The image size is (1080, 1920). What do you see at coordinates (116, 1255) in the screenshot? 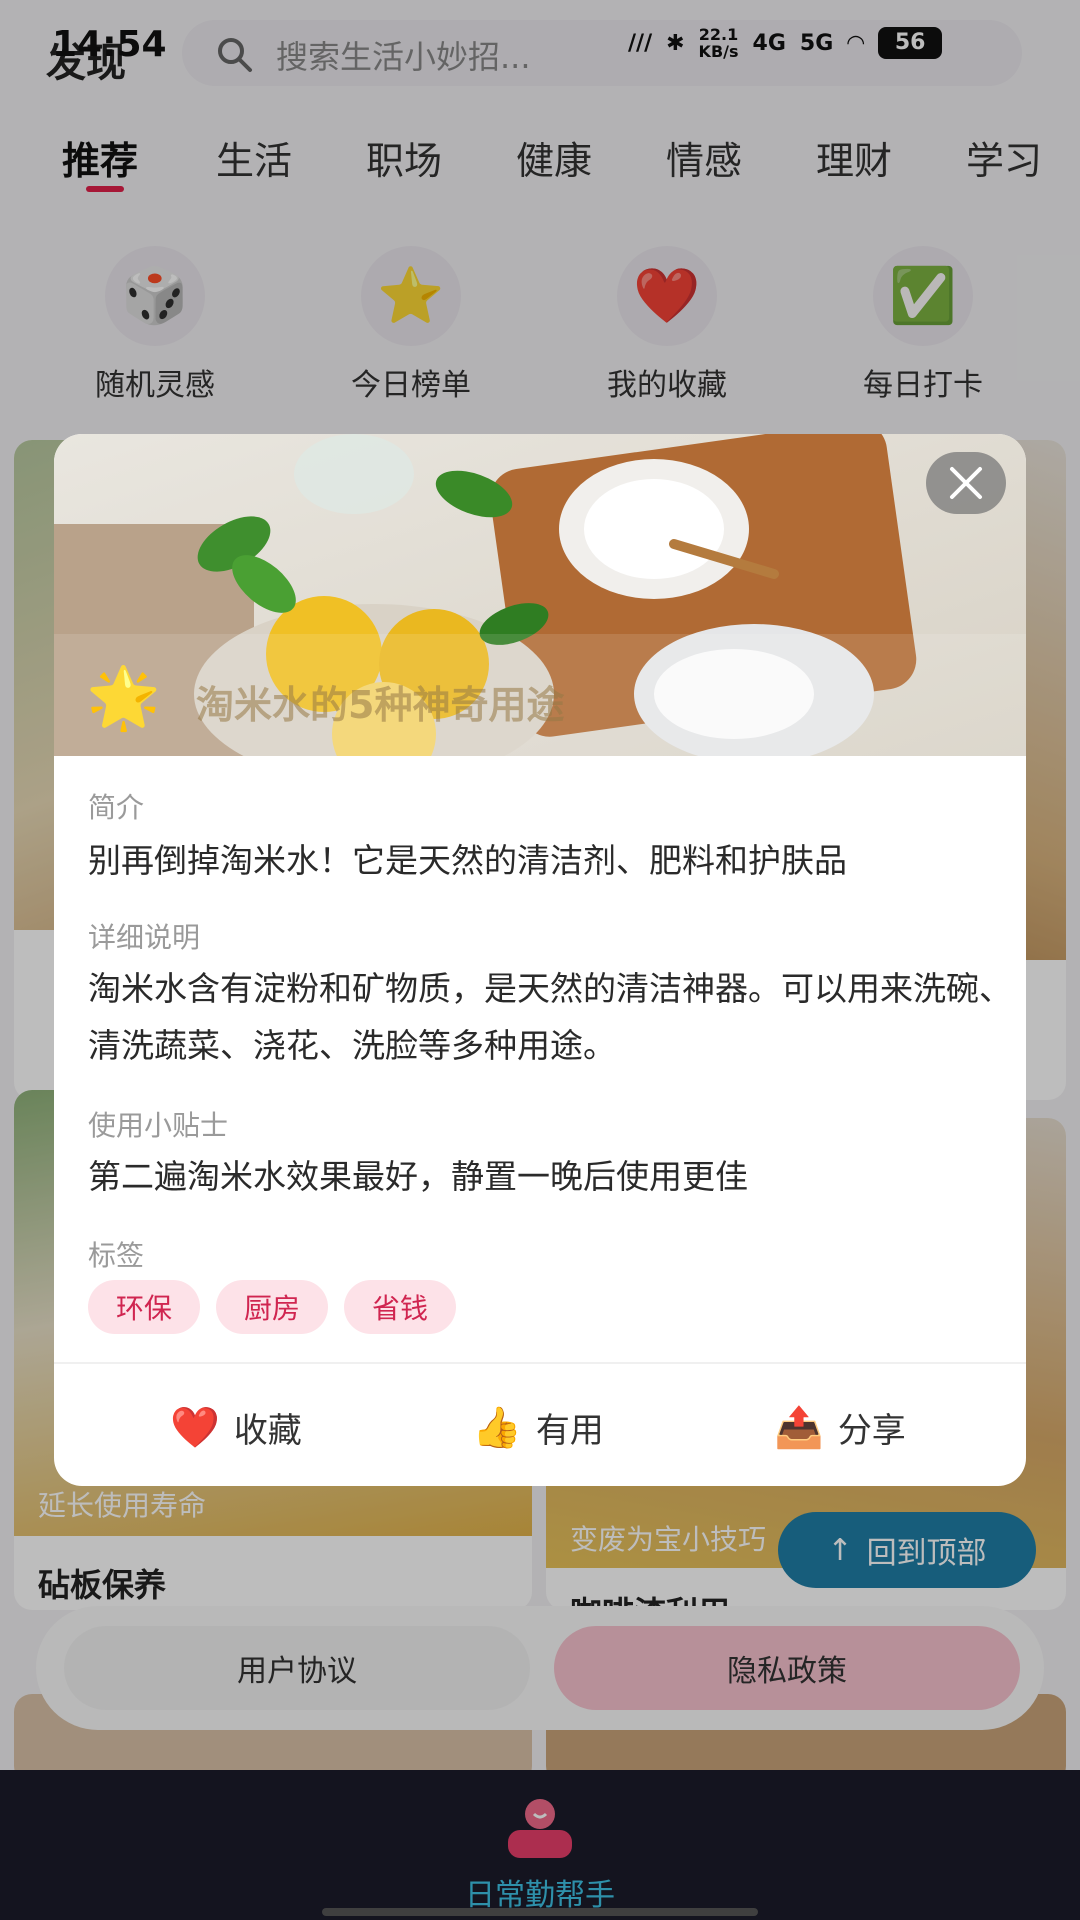
I see `tags-label: 标签` at bounding box center [116, 1255].